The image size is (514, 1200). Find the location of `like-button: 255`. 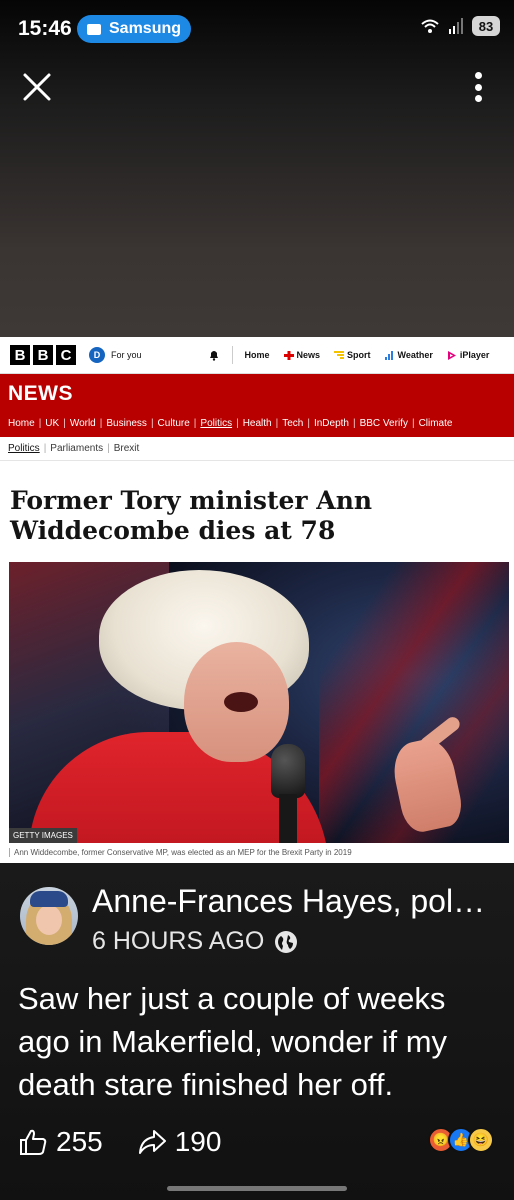

like-button: 255 is located at coordinates (60, 1142).